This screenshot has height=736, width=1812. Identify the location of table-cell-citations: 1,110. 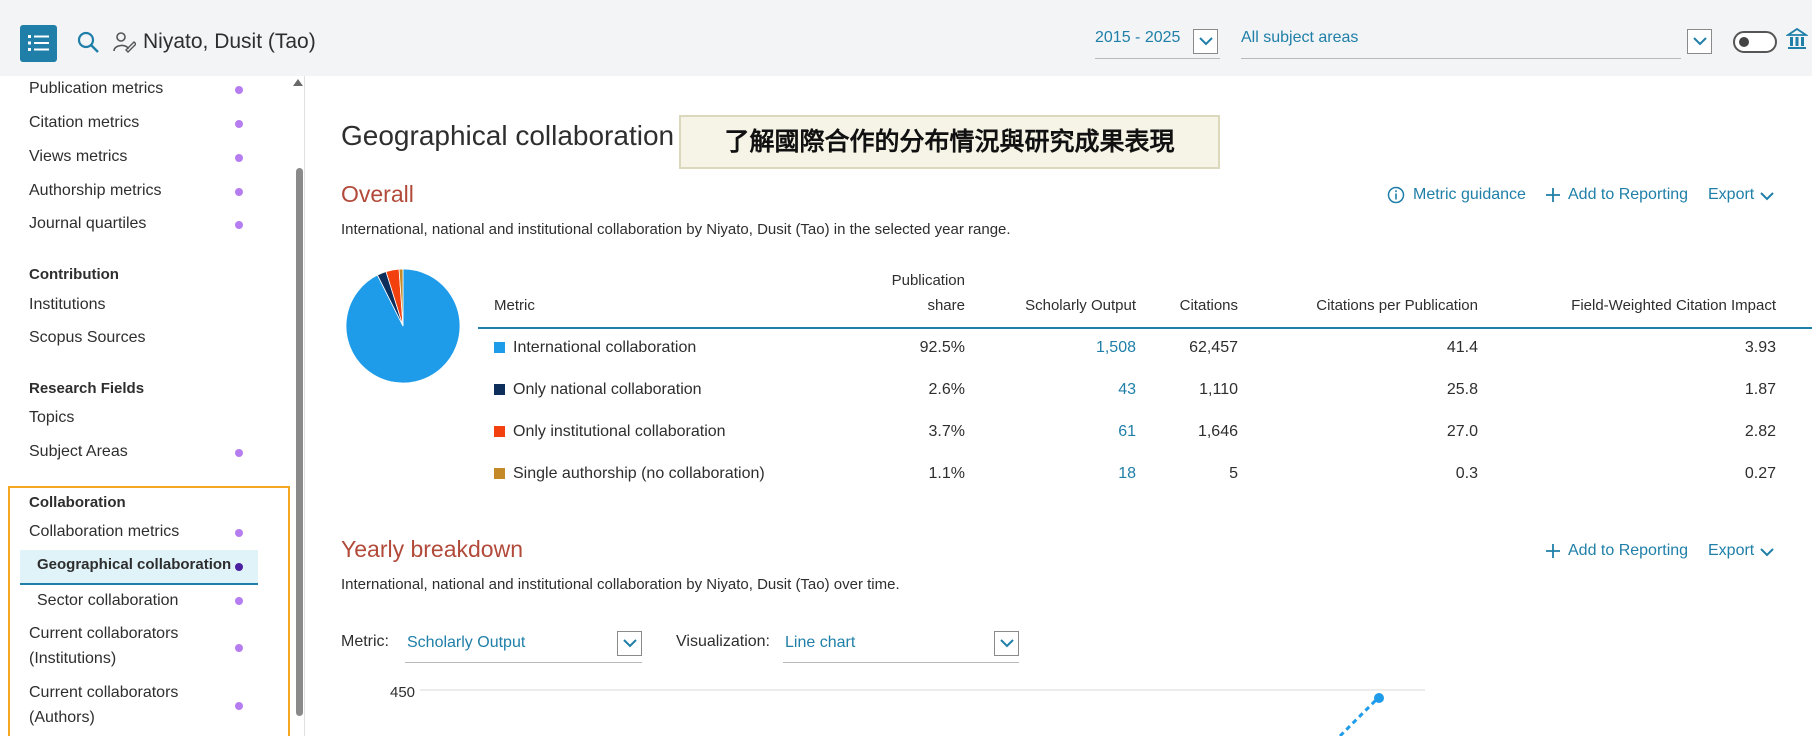
(1218, 389).